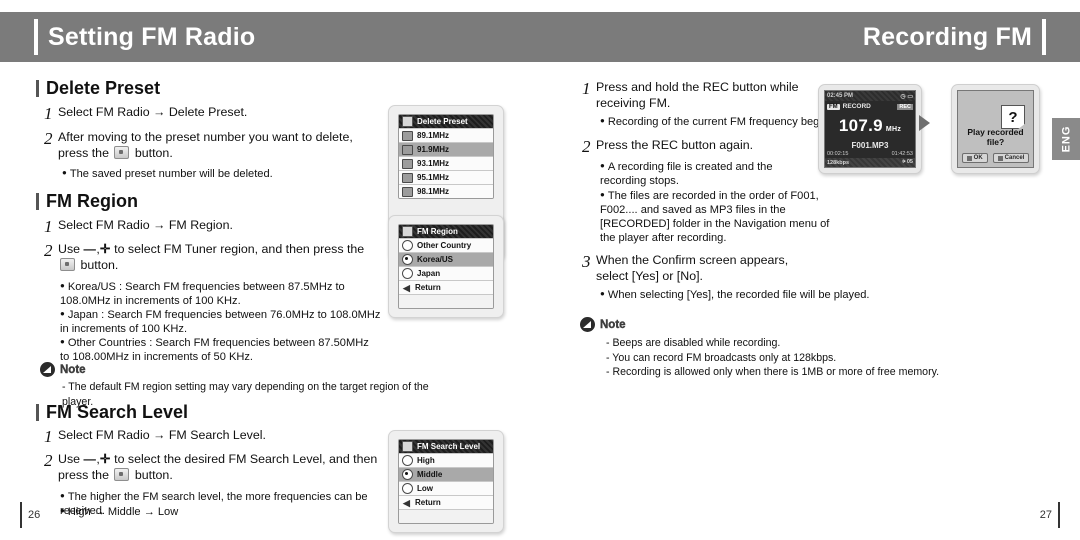  What do you see at coordinates (437, 231) in the screenshot?
I see `menu-title: FM Region` at bounding box center [437, 231].